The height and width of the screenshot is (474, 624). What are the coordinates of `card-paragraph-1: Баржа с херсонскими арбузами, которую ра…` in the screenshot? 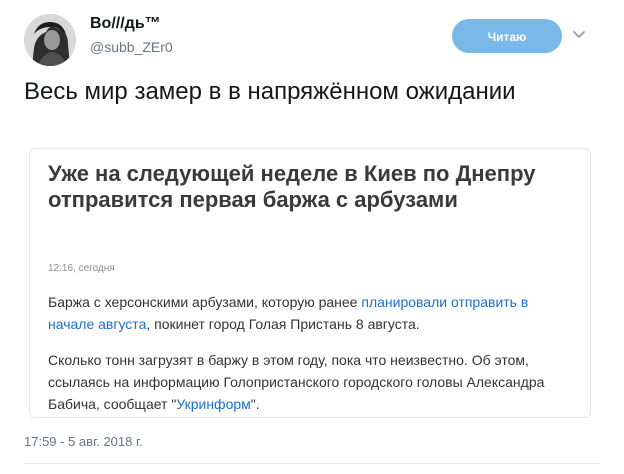 It's located at (313, 313).